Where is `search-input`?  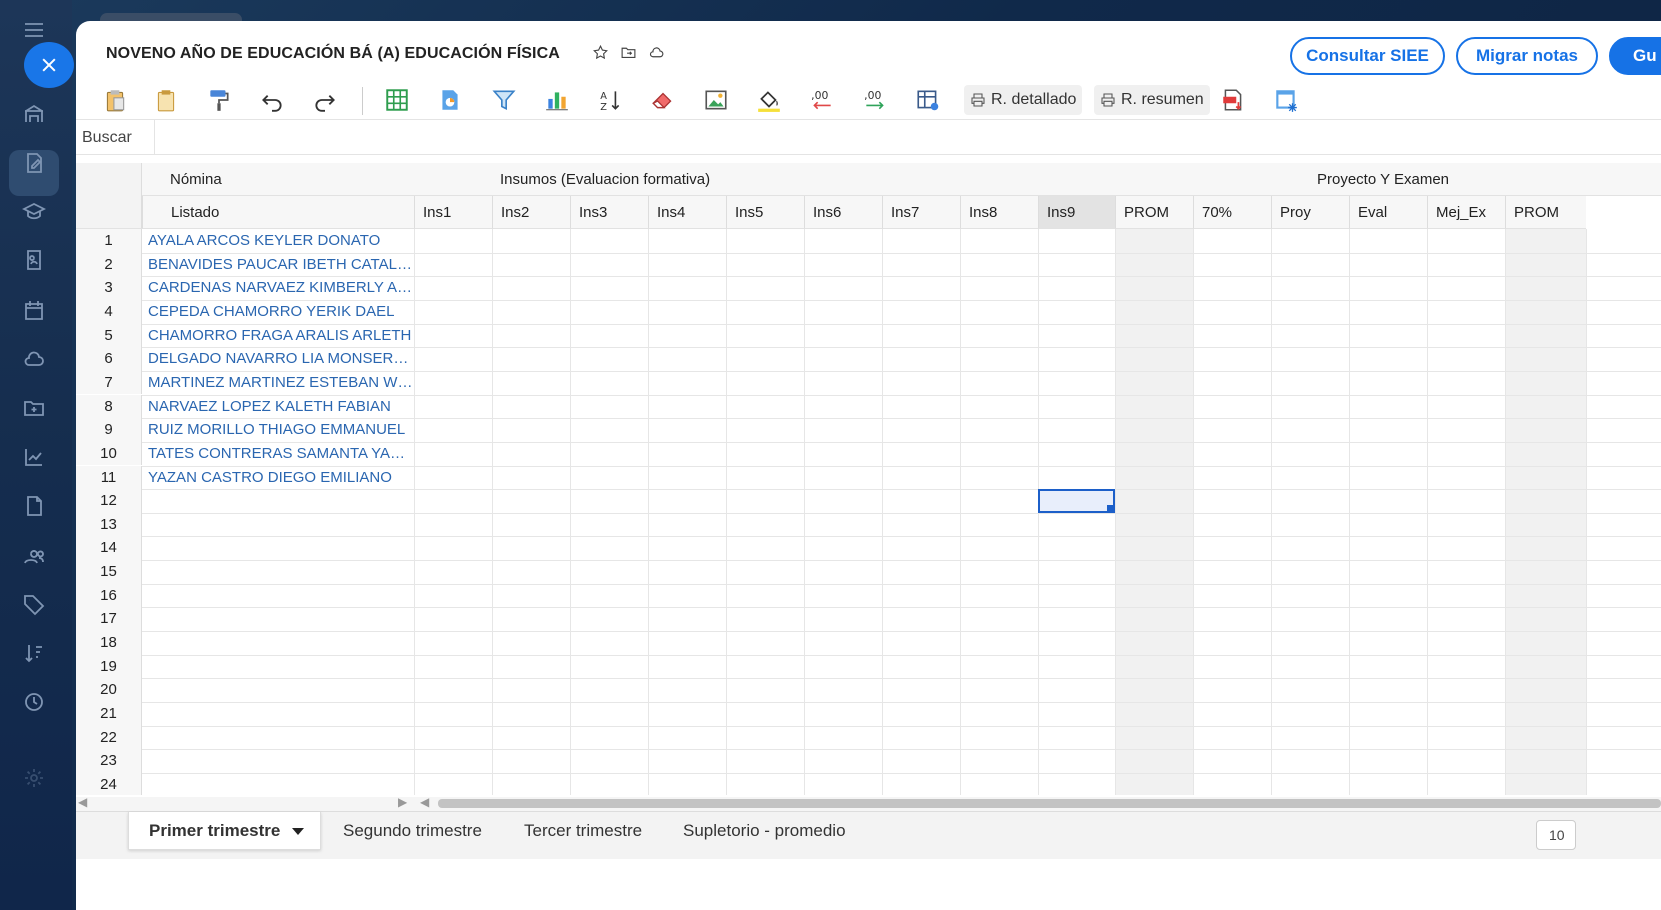
search-input is located at coordinates (907, 137).